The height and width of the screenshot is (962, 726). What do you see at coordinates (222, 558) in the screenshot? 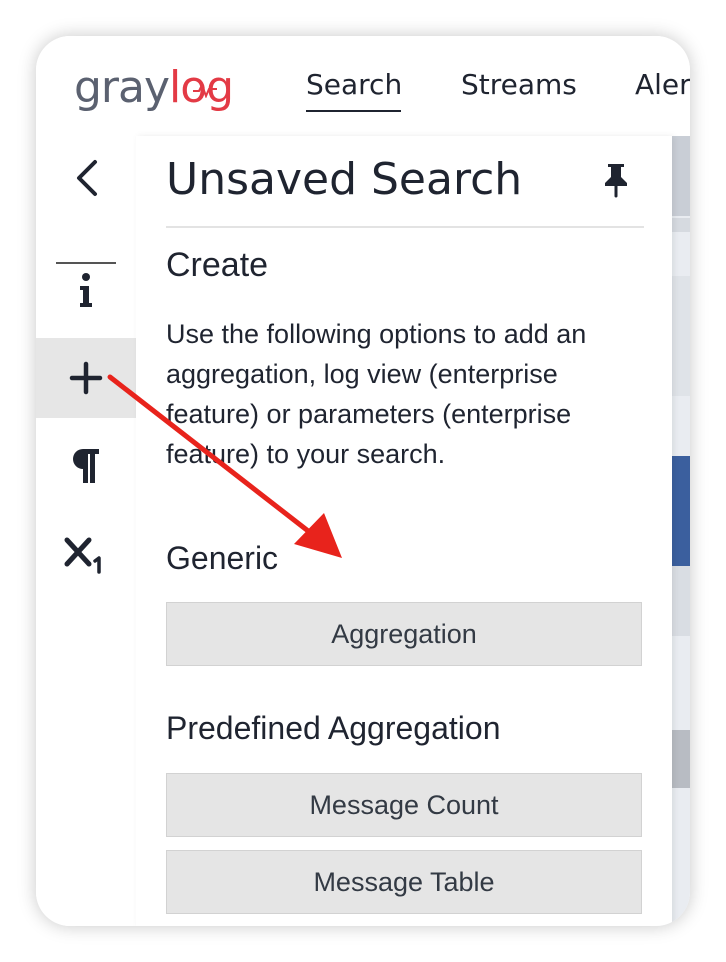
I see `generic-section-title: Generic` at bounding box center [222, 558].